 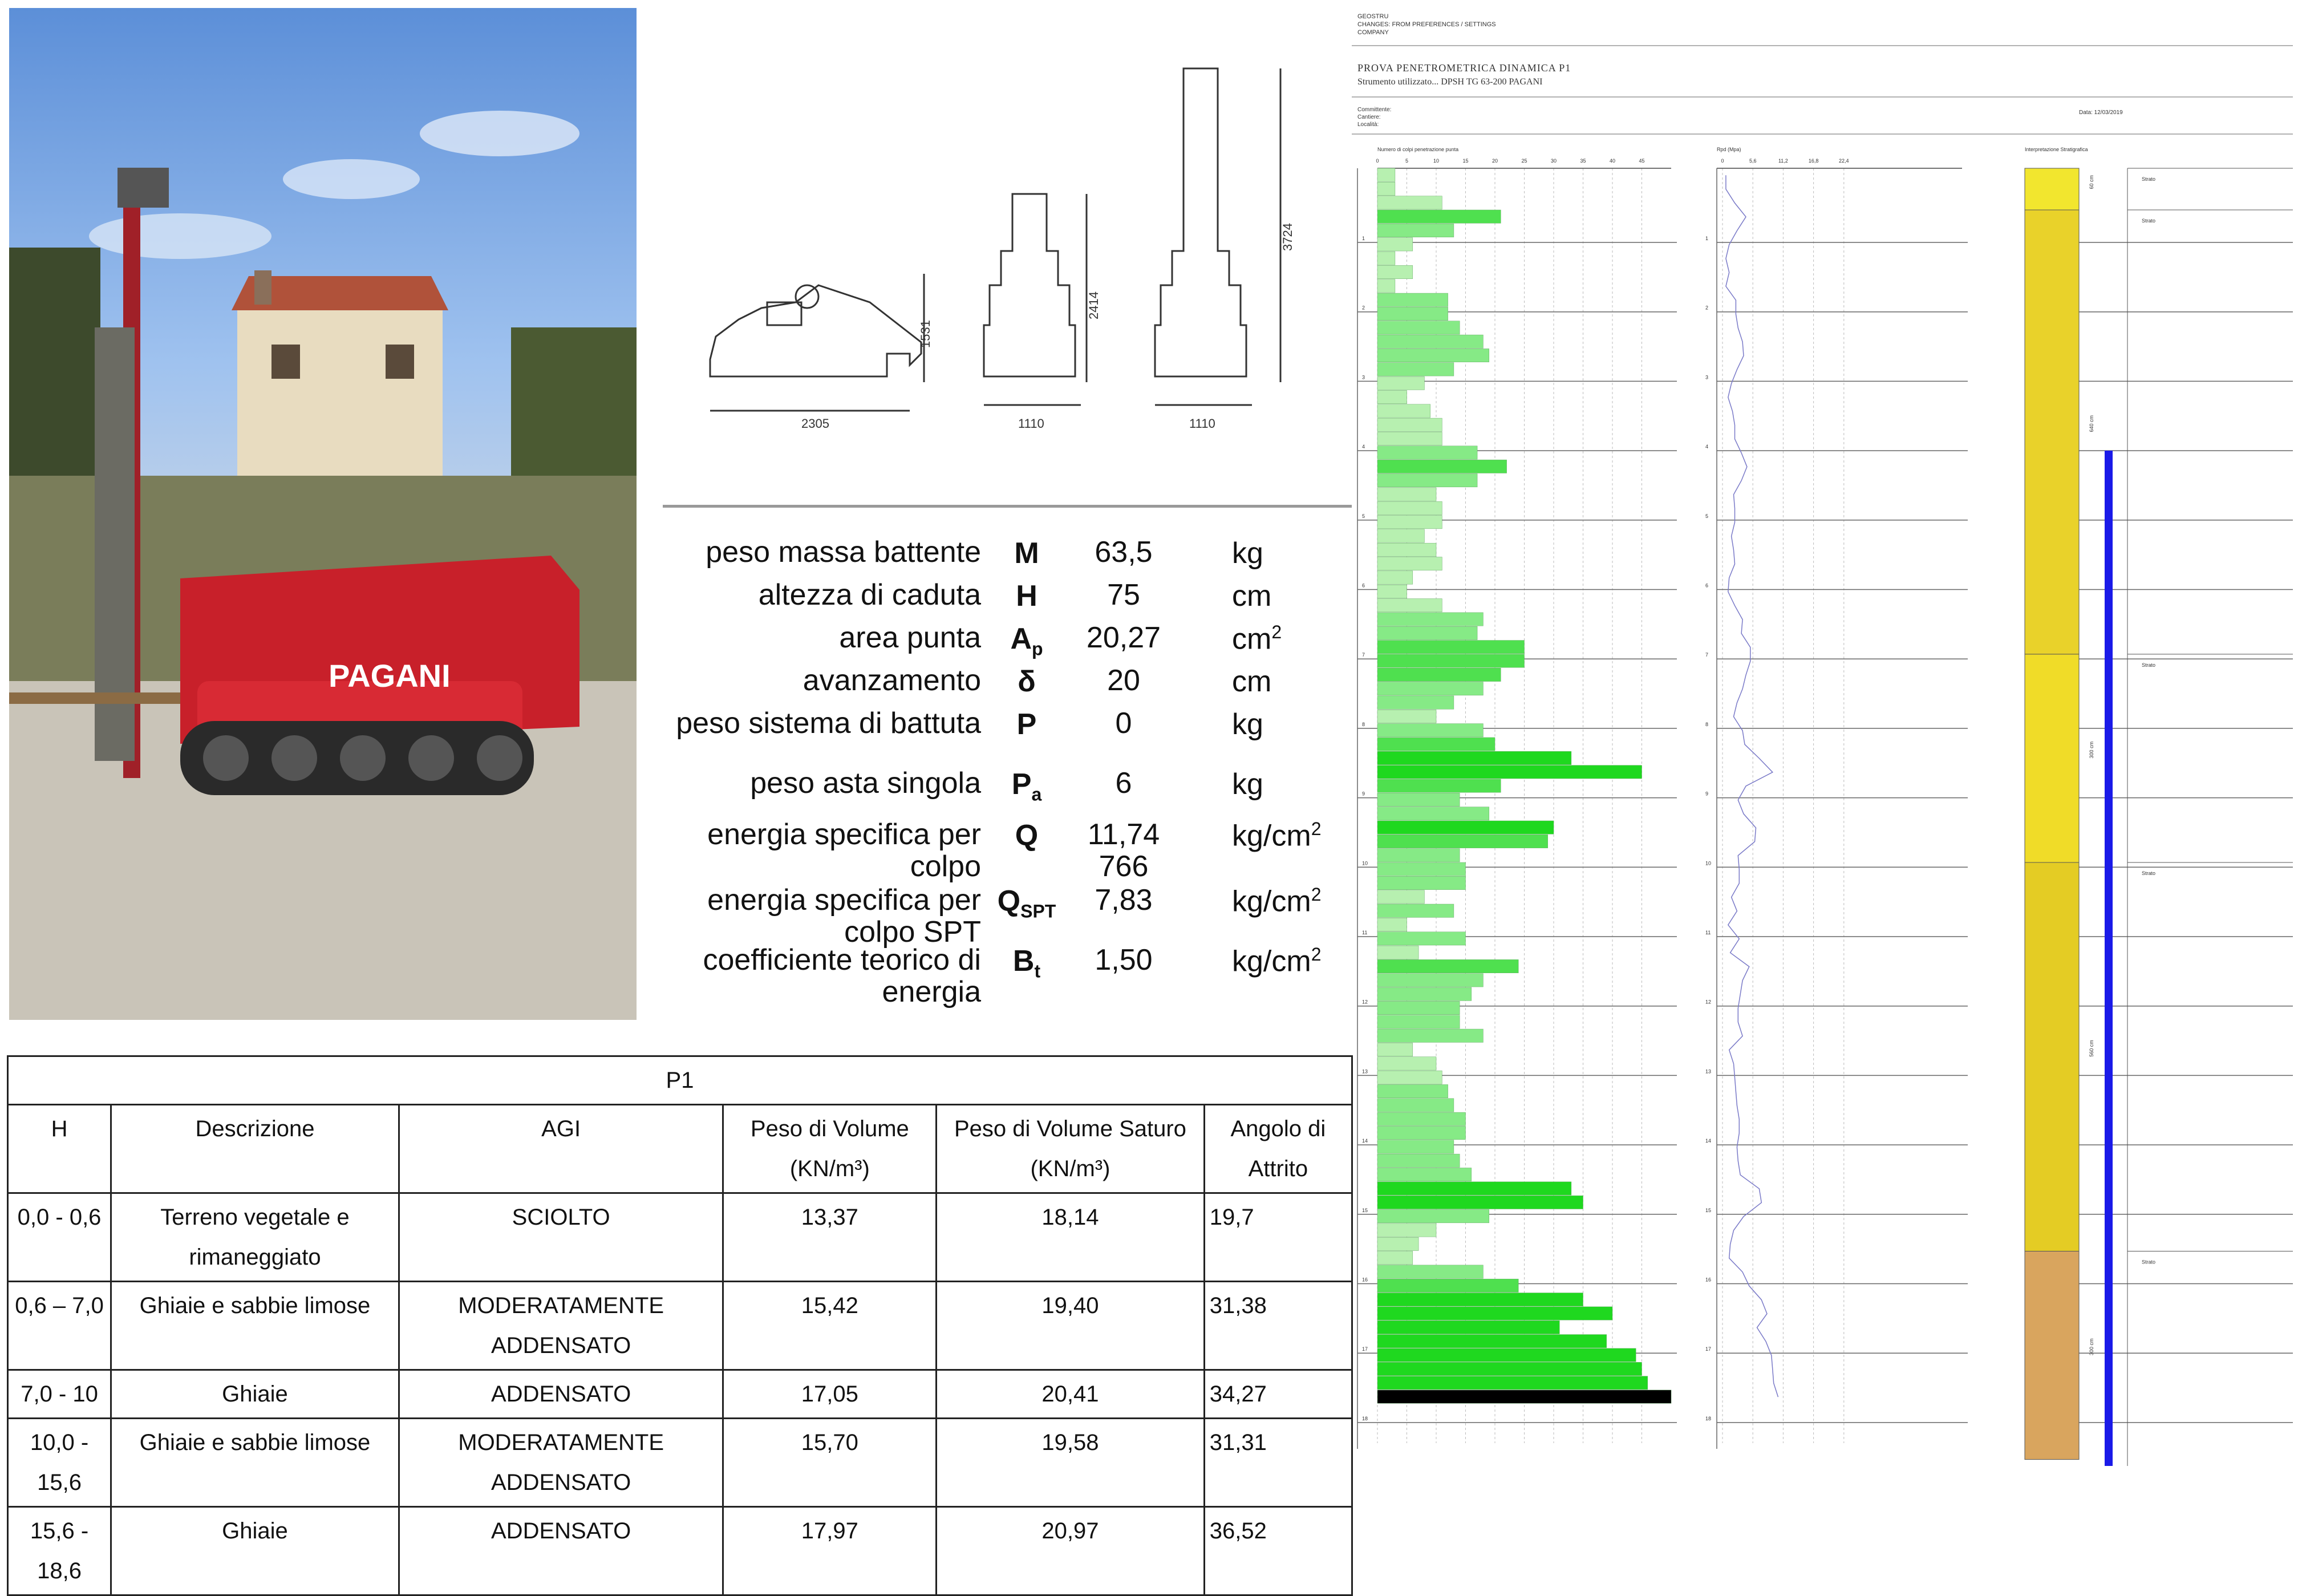 I want to click on rig-brand-text: PAGANI, so click(x=390, y=676).